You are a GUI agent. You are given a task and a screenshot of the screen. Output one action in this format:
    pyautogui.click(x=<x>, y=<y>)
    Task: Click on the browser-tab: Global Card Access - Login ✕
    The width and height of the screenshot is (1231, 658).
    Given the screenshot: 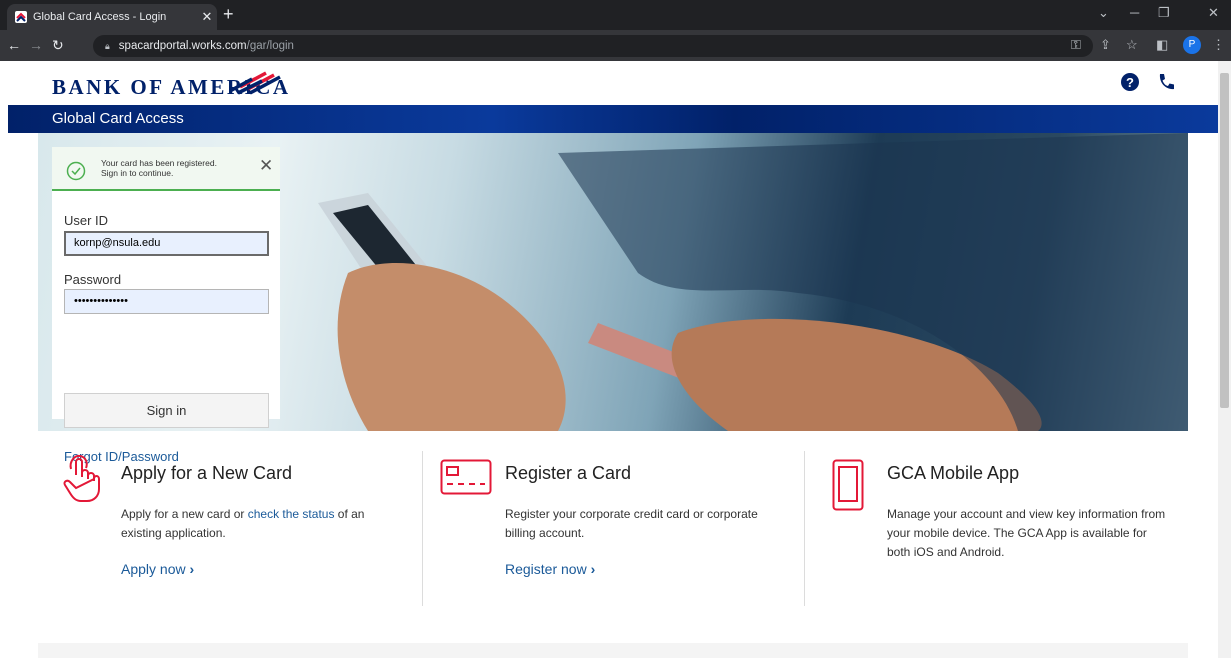 What is the action you would take?
    pyautogui.click(x=112, y=17)
    